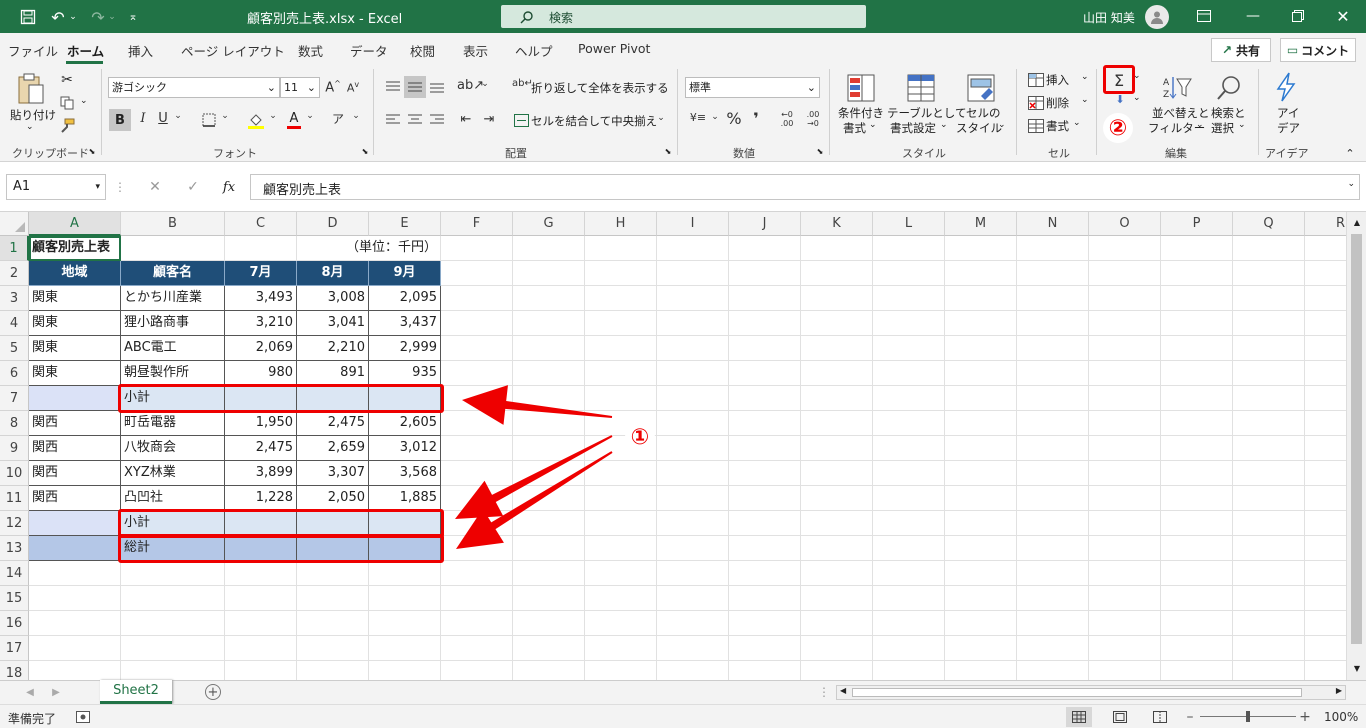 Image resolution: width=1366 pixels, height=728 pixels. What do you see at coordinates (28, 17) in the screenshot?
I see `save-icon` at bounding box center [28, 17].